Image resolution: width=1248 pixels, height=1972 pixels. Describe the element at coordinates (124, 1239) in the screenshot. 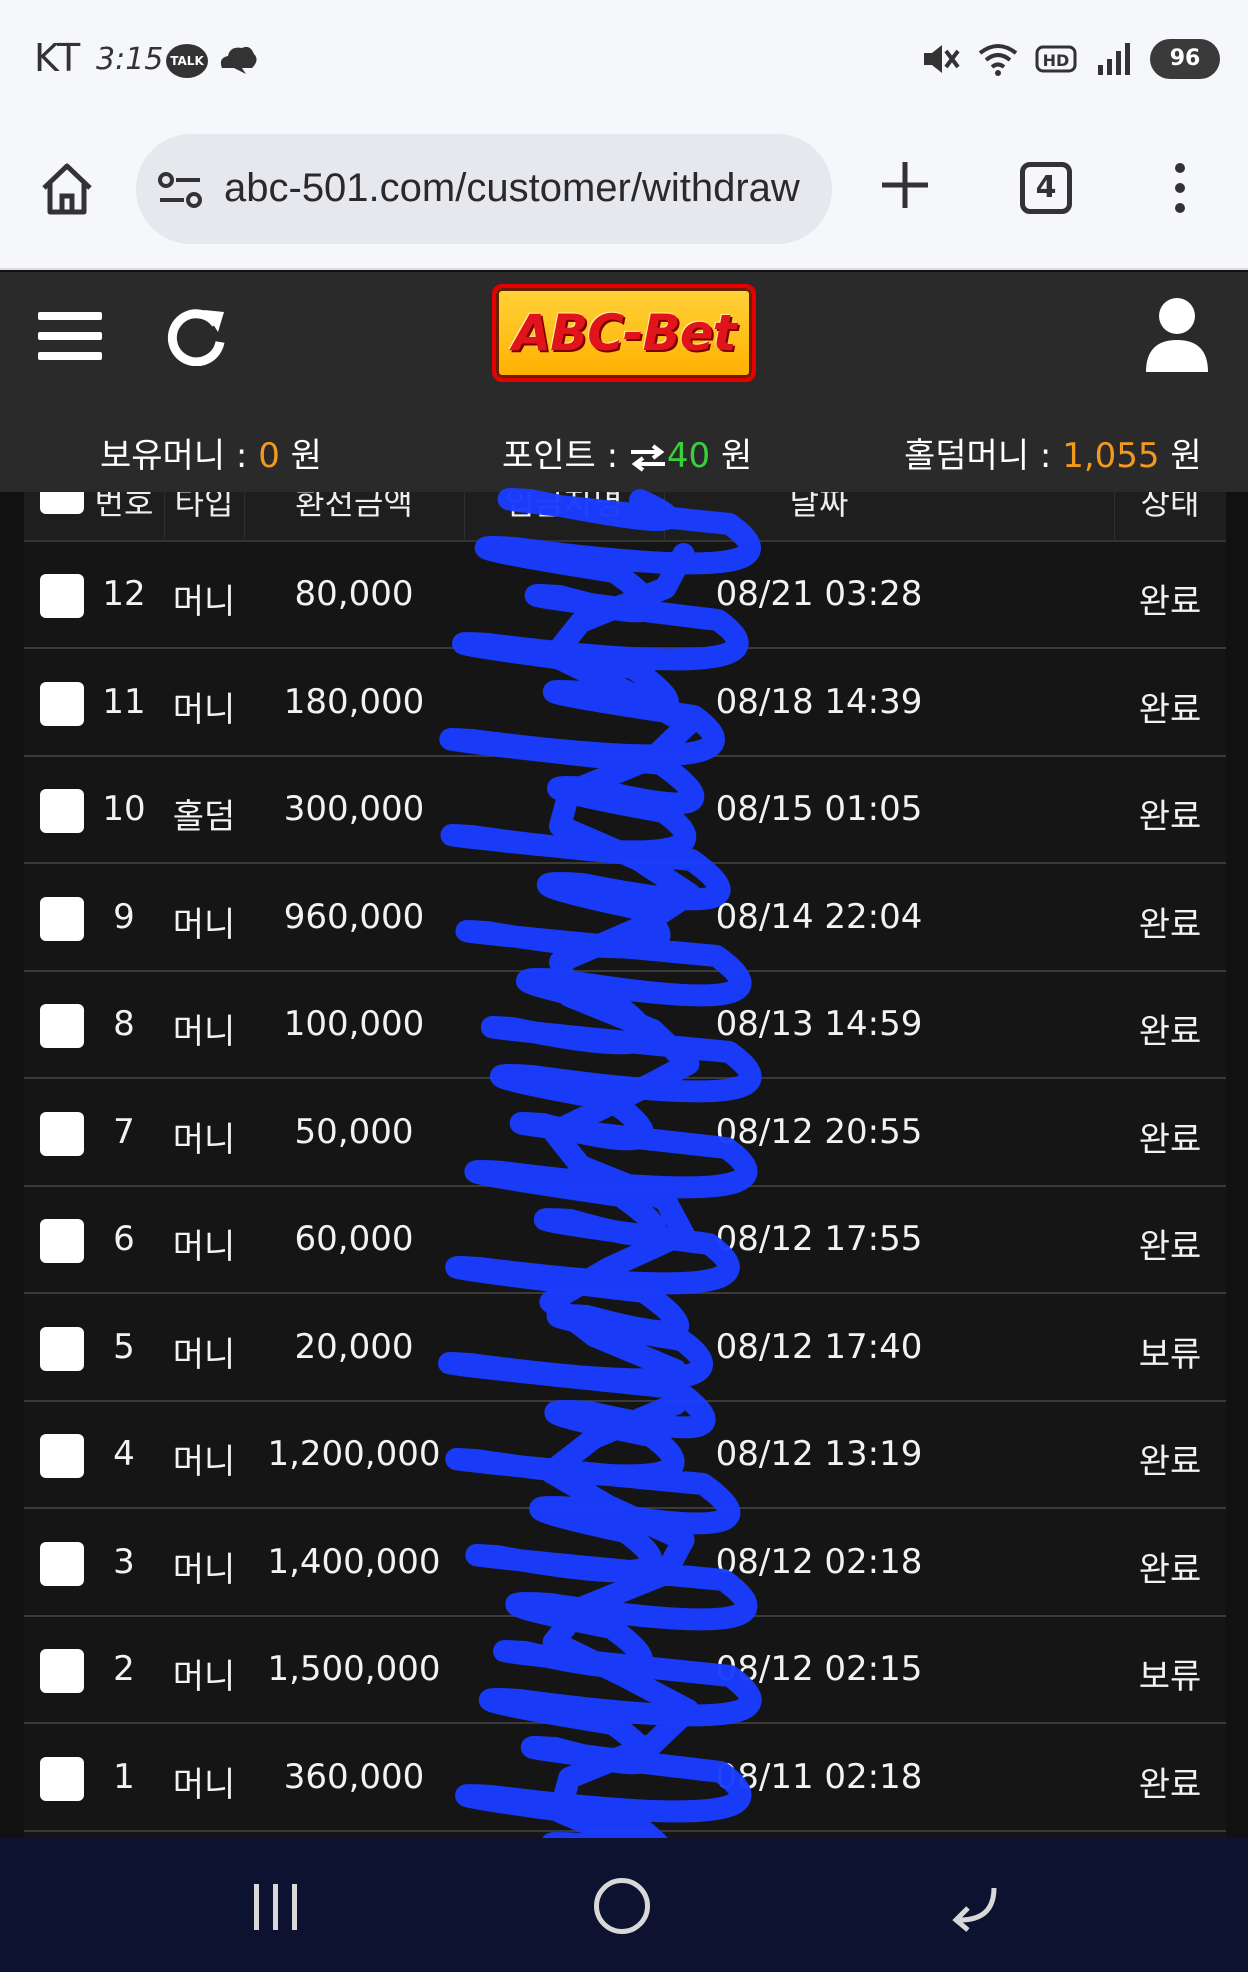

I see `cell-no: 6` at that location.